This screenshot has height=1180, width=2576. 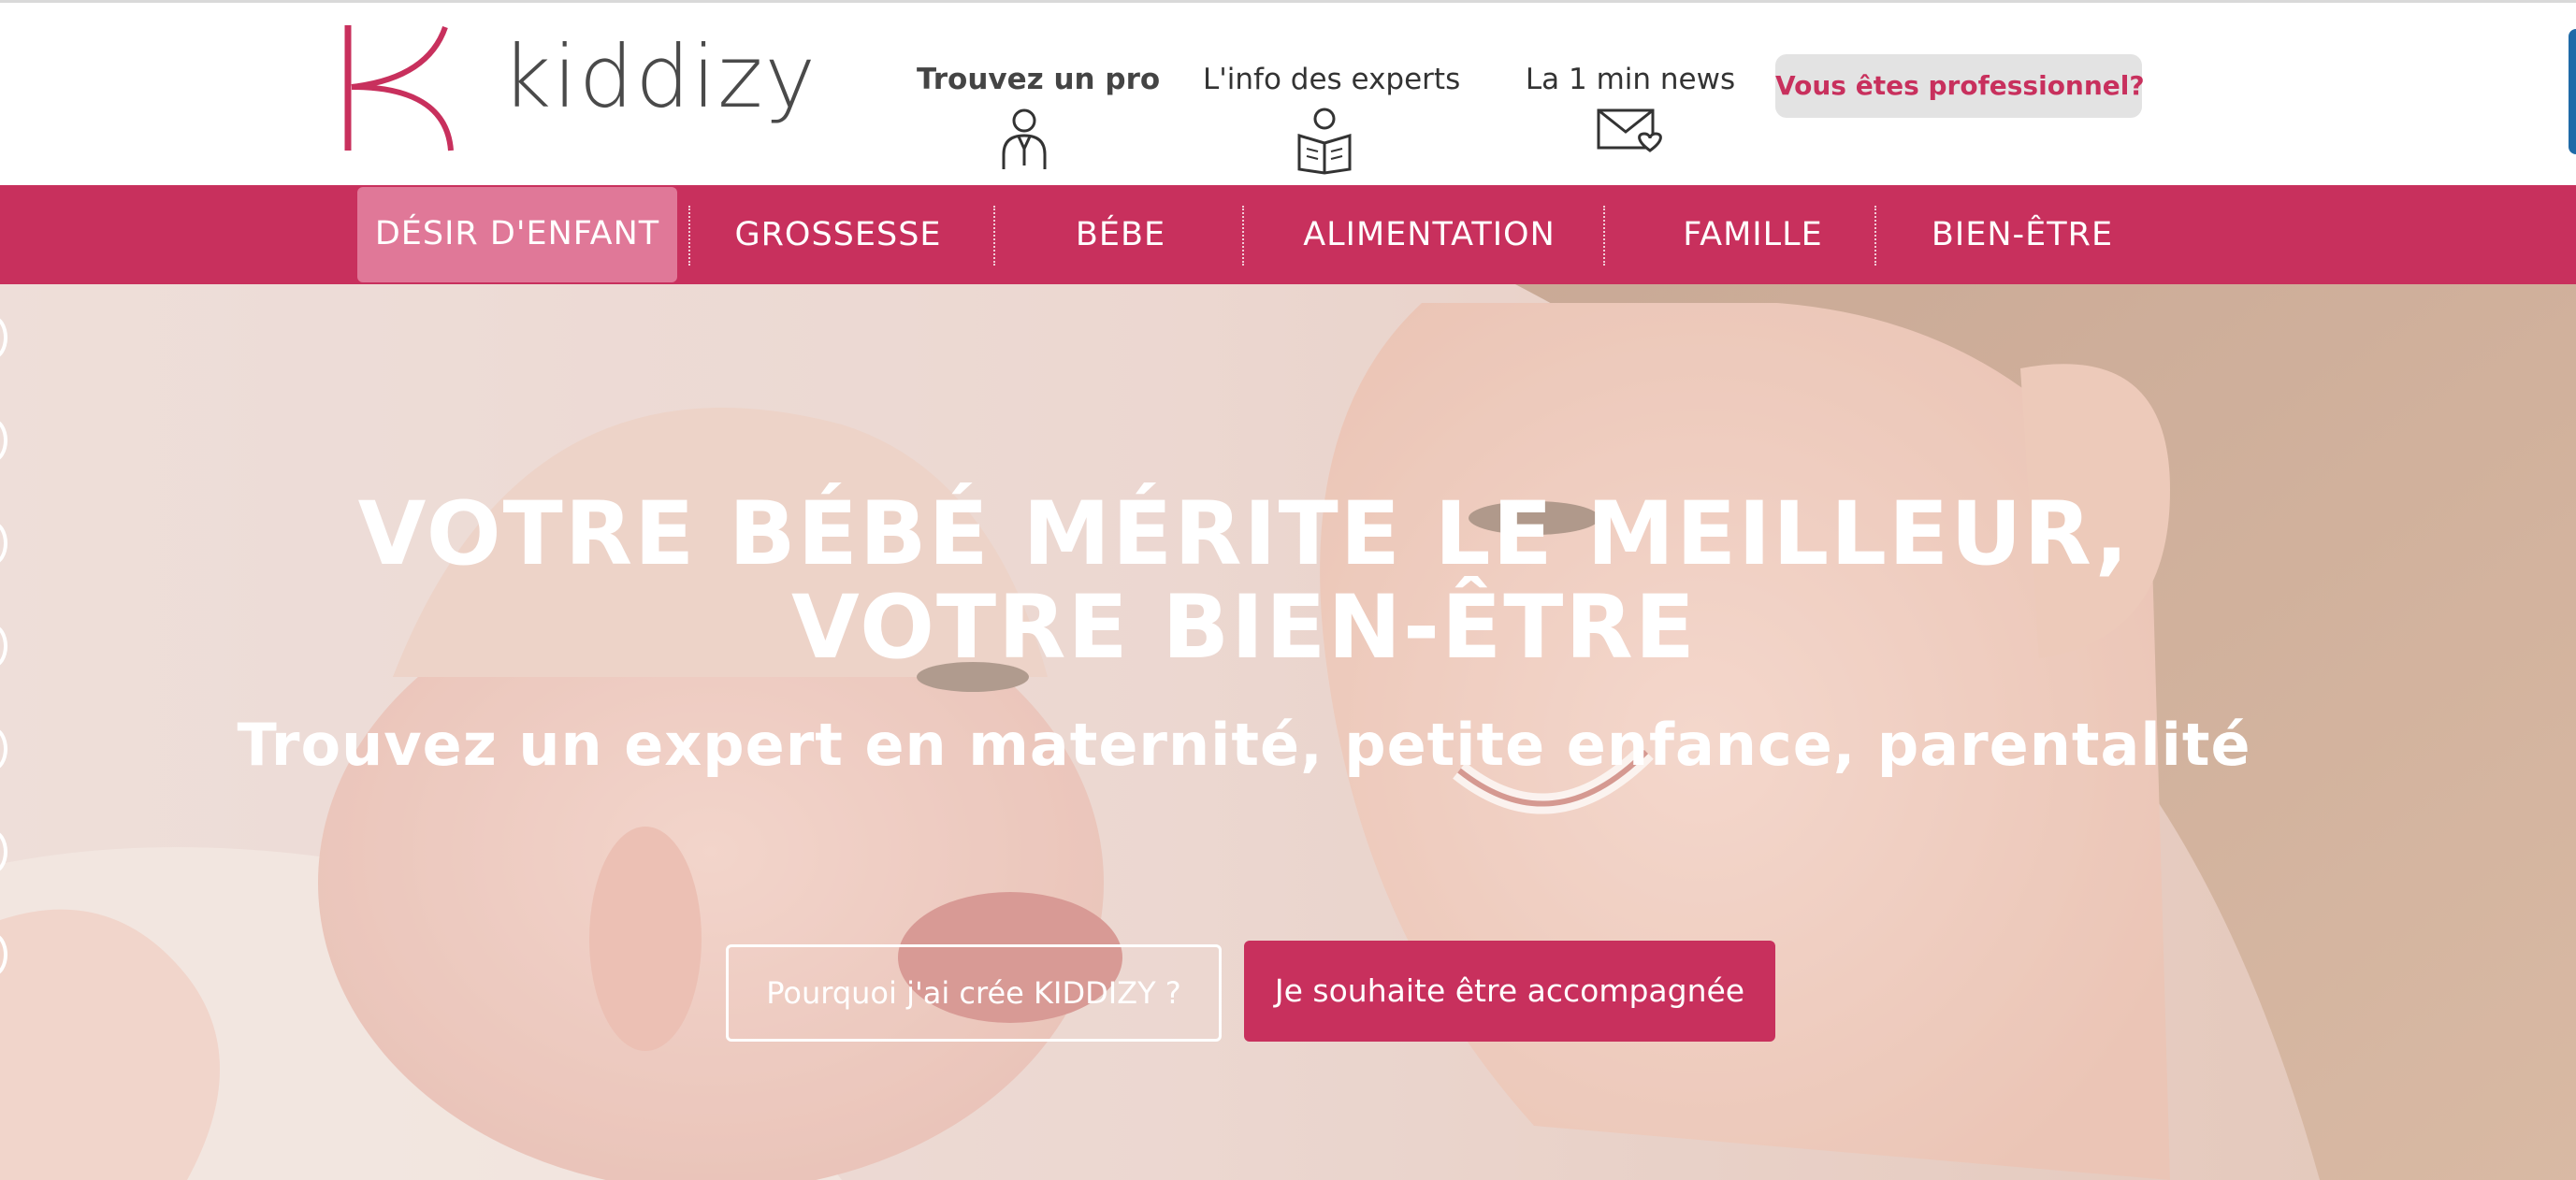 I want to click on nav-item-famille: FAMILLE, so click(x=1753, y=234).